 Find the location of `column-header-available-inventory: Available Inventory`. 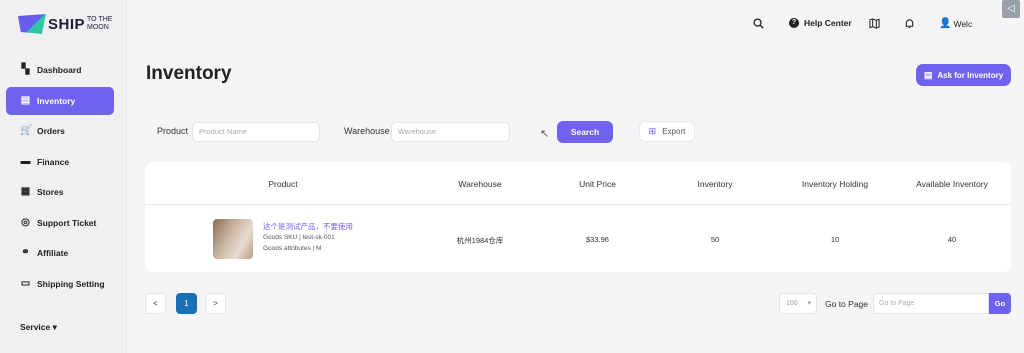

column-header-available-inventory: Available Inventory is located at coordinates (952, 184).